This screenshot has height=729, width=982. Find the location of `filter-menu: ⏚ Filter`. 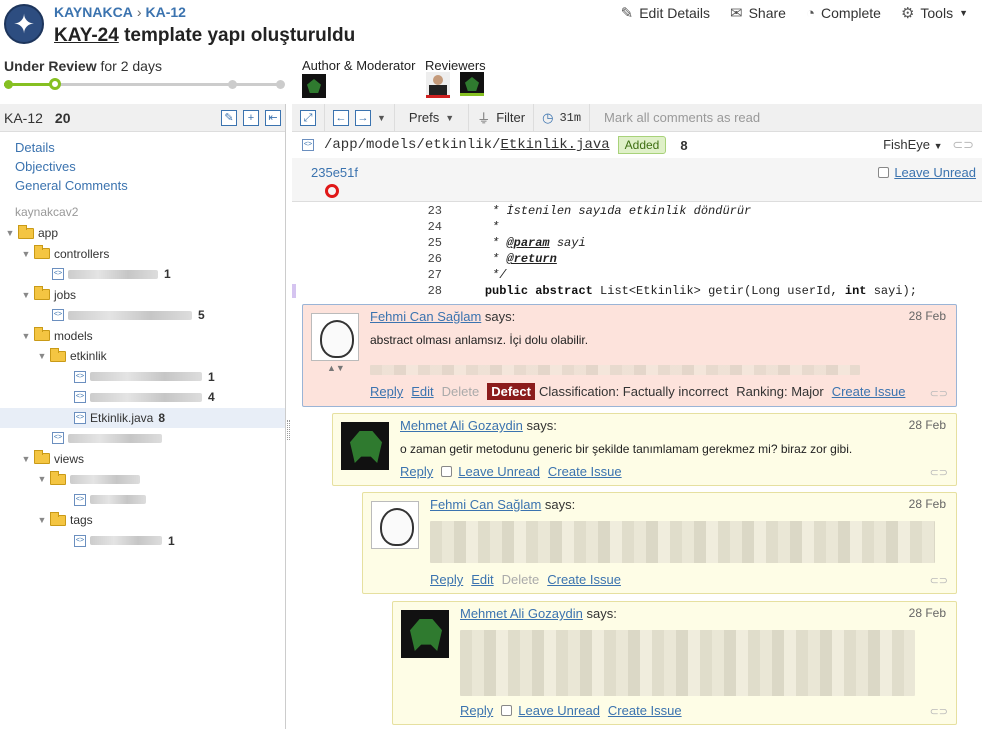

filter-menu: ⏚ Filter is located at coordinates (502, 118).